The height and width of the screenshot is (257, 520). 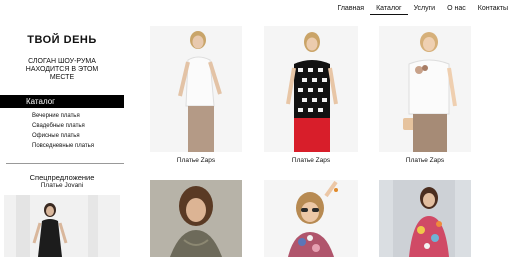 I want to click on nav-home: Главная, so click(x=350, y=9).